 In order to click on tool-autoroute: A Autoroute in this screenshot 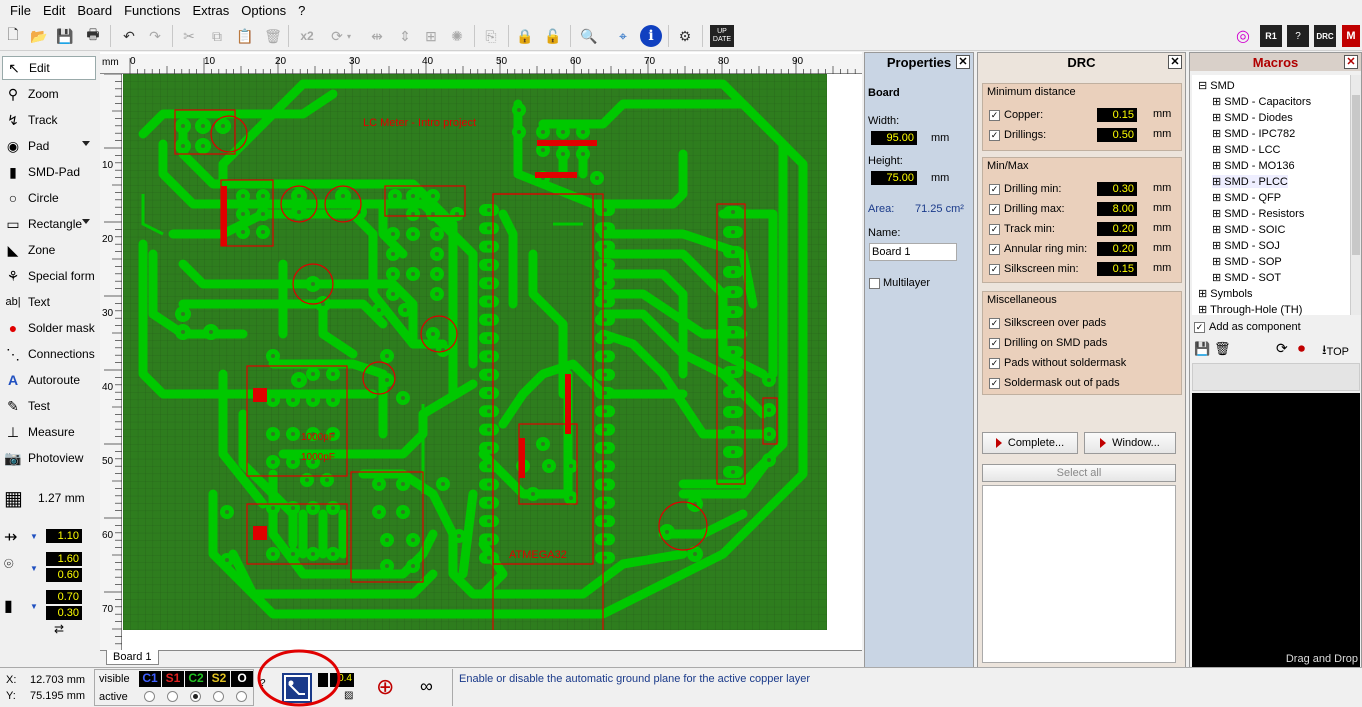, I will do `click(49, 380)`.